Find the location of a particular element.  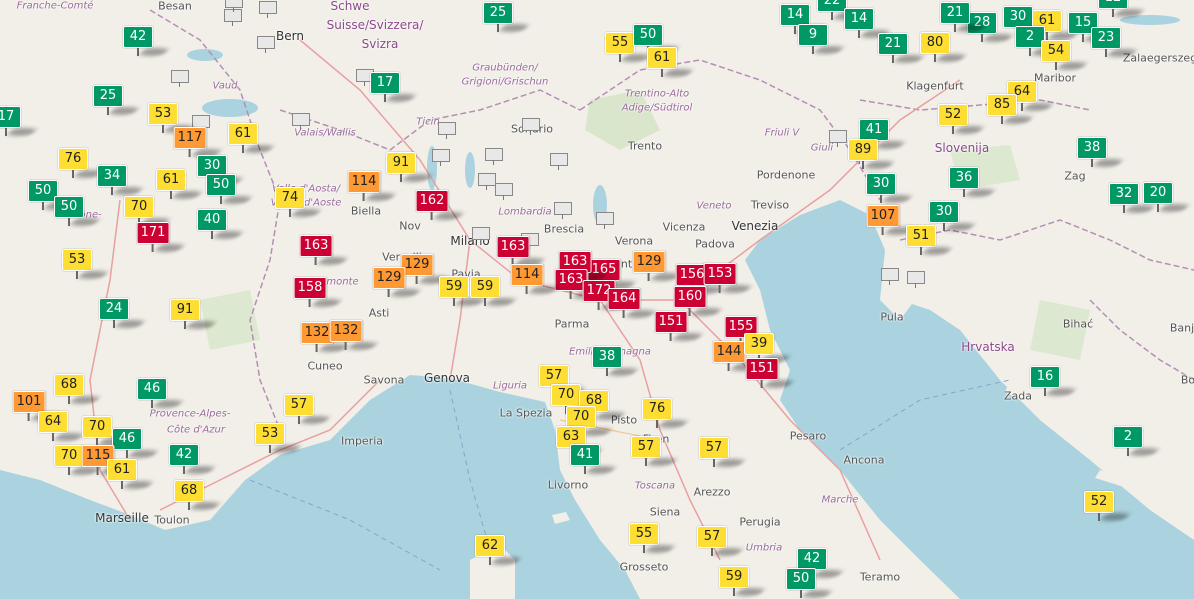

aqi-station-marker: 129 is located at coordinates (425, 269).